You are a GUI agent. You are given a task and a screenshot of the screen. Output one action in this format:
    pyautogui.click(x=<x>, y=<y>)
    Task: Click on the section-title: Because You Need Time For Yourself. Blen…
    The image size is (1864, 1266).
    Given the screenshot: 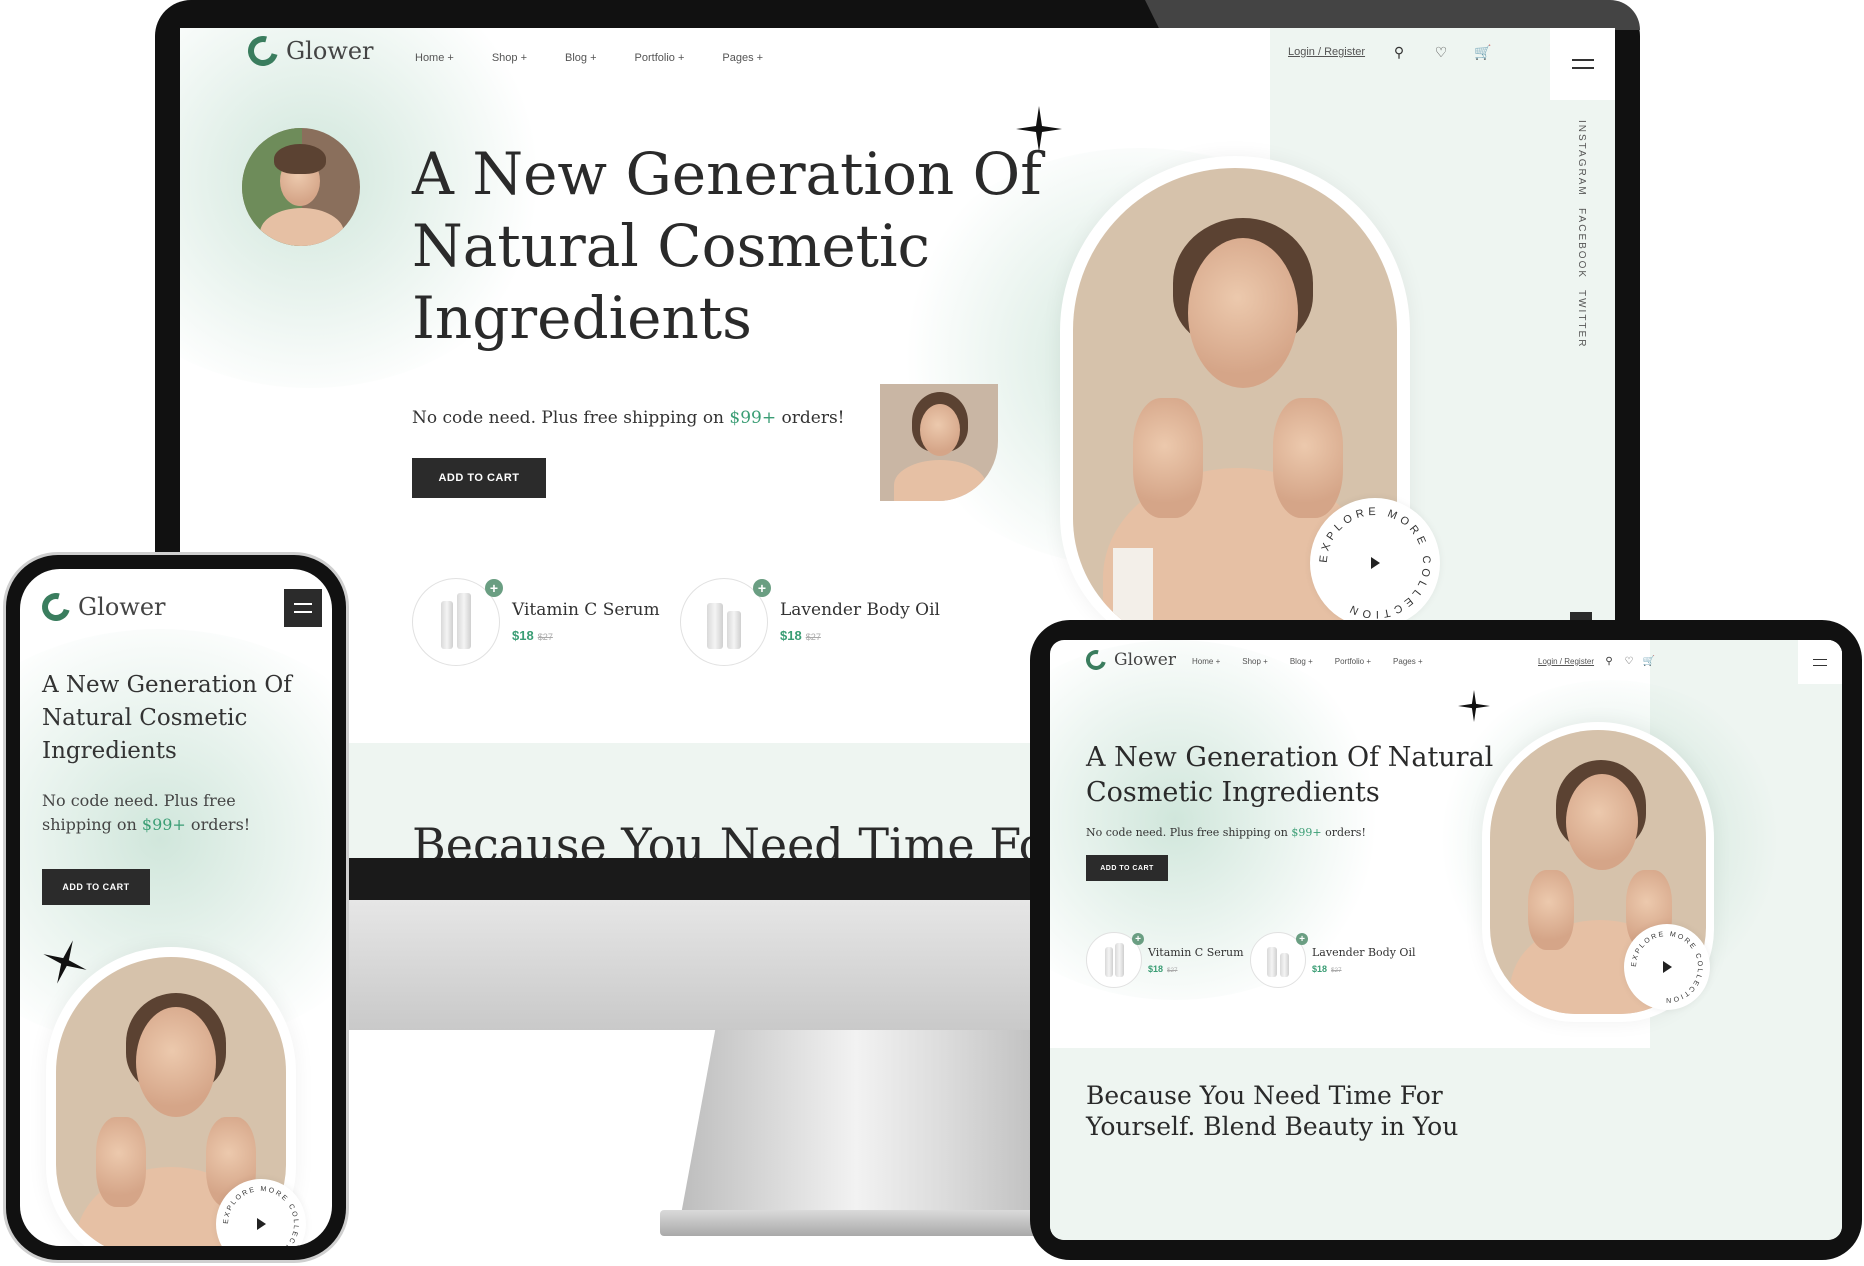 What is the action you would take?
    pyautogui.click(x=1272, y=1111)
    